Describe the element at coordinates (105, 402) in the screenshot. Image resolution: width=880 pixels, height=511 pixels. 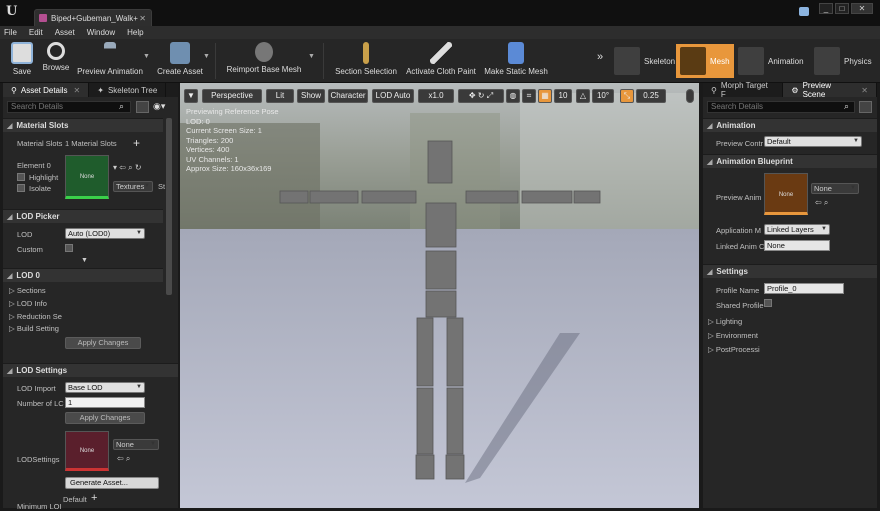
I see `number-of-lods-input: 1` at that location.